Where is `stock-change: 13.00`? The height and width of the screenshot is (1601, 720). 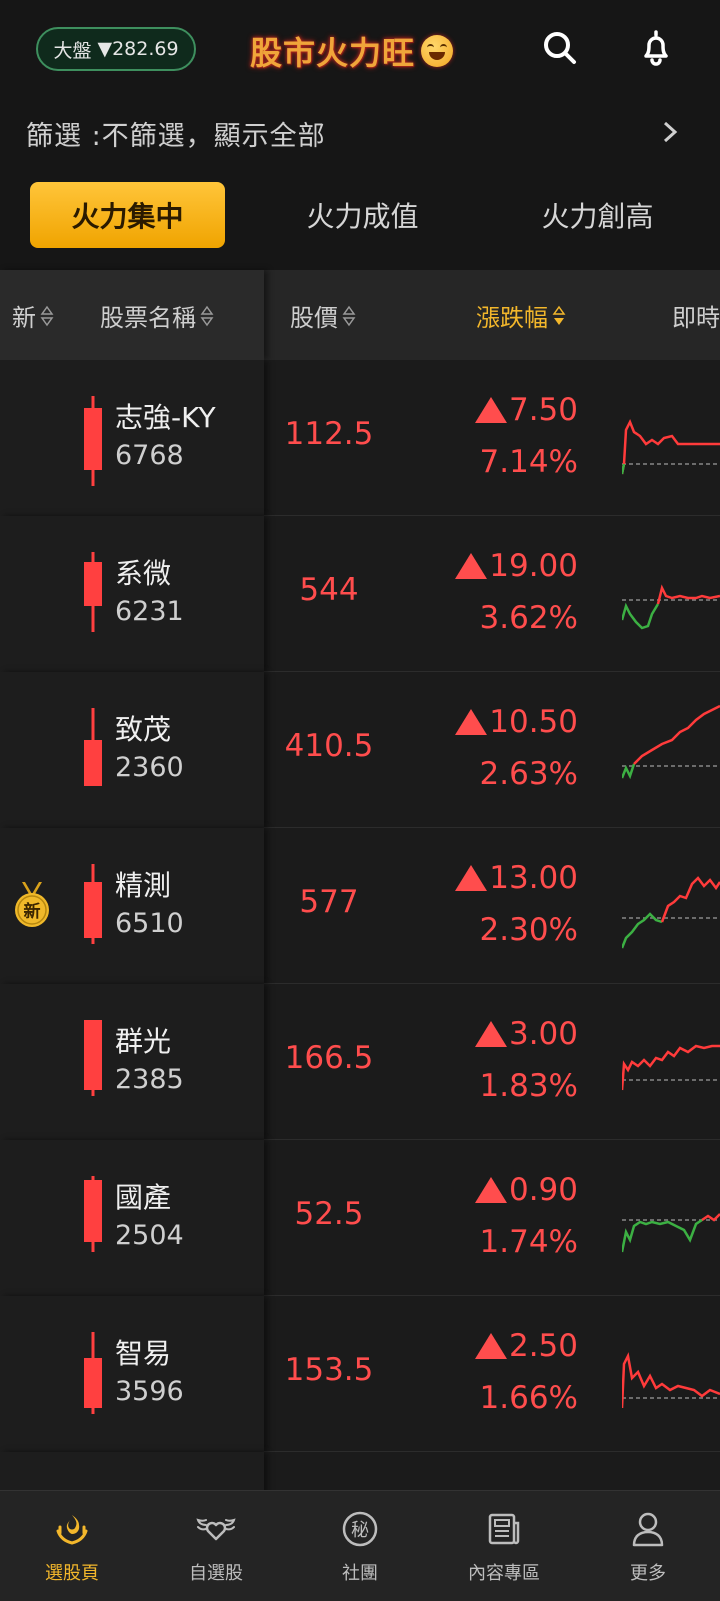
stock-change: 13.00 is located at coordinates (516, 878).